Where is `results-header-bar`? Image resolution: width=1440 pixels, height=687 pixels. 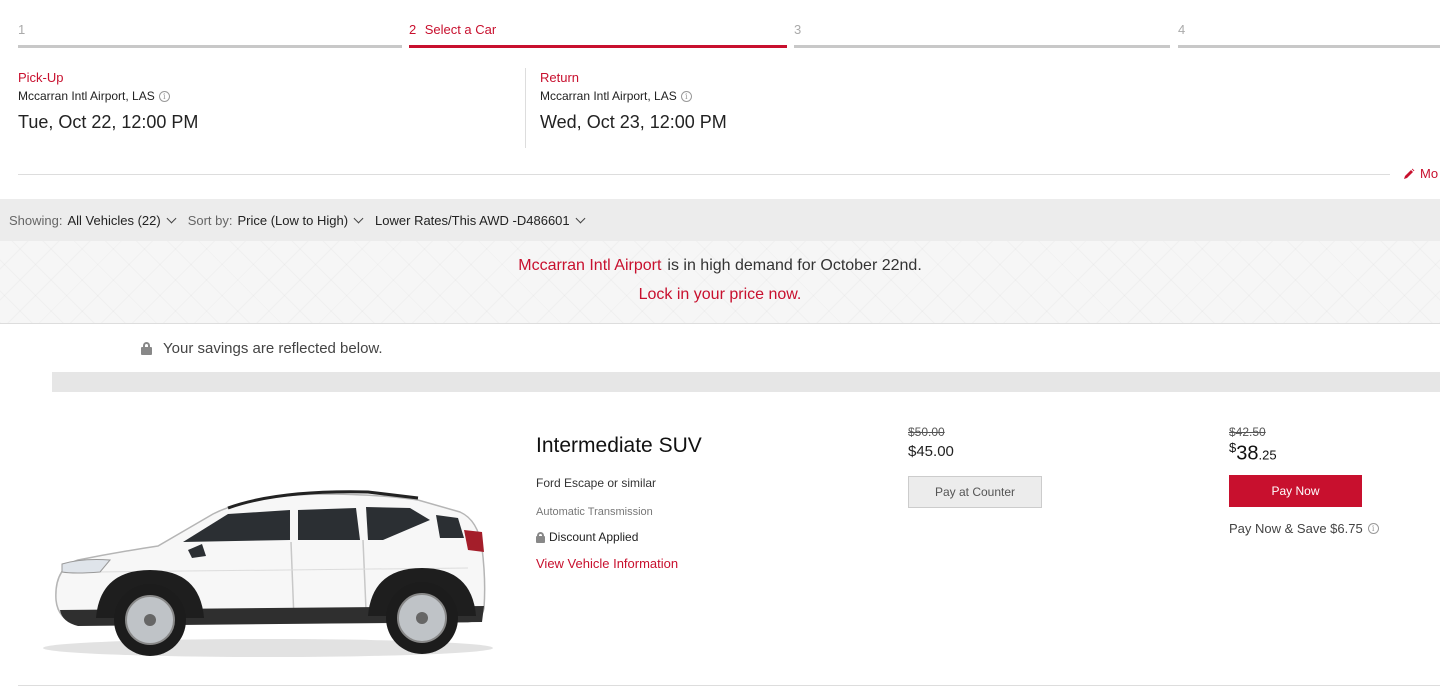
results-header-bar is located at coordinates (746, 382).